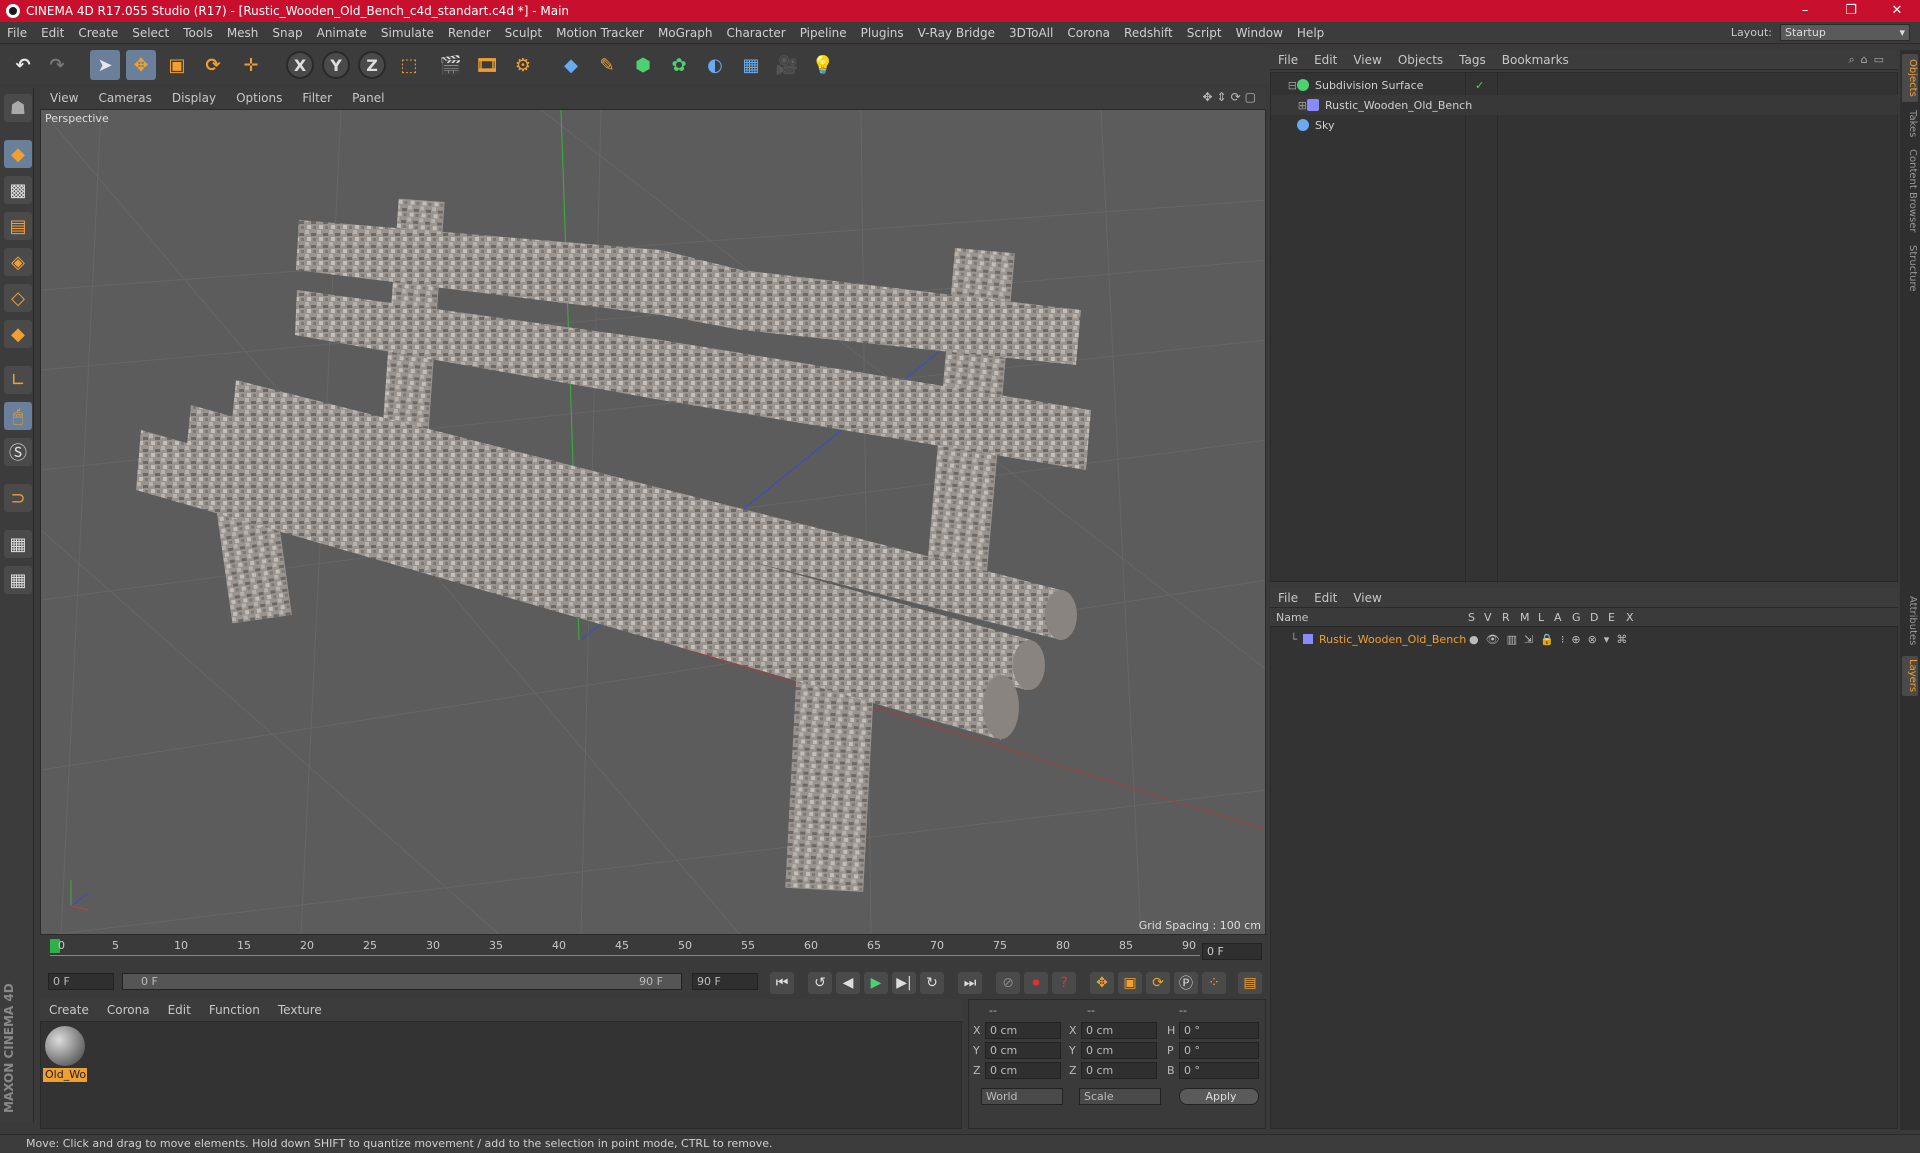 The height and width of the screenshot is (1153, 1920). Describe the element at coordinates (1585, 125) in the screenshot. I see `object-row-sky: Sky` at that location.